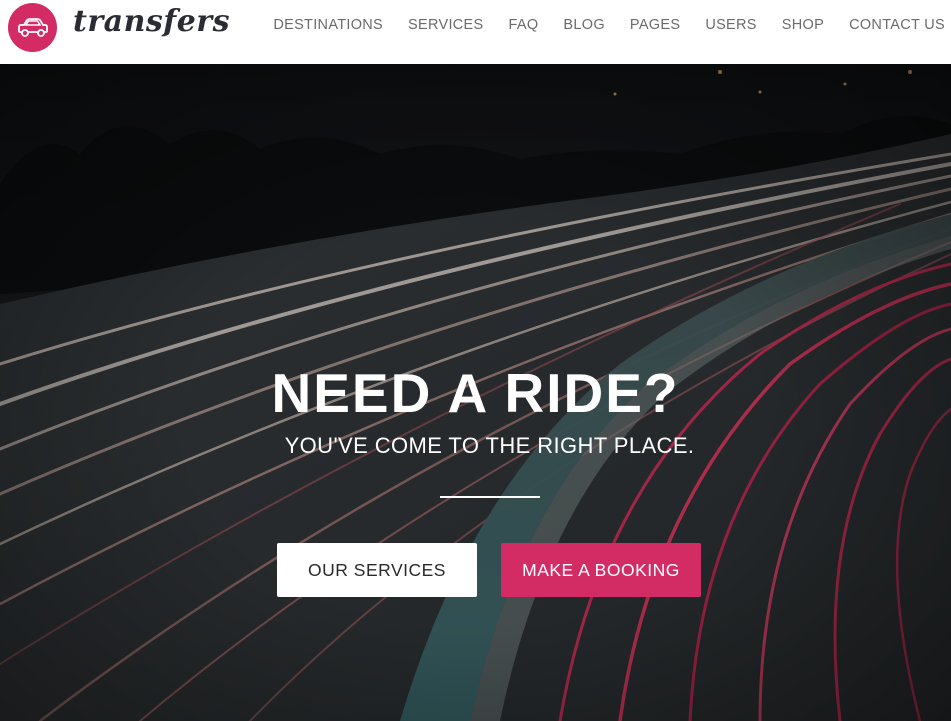  What do you see at coordinates (802, 25) in the screenshot?
I see `nav-item-shop: SHOP` at bounding box center [802, 25].